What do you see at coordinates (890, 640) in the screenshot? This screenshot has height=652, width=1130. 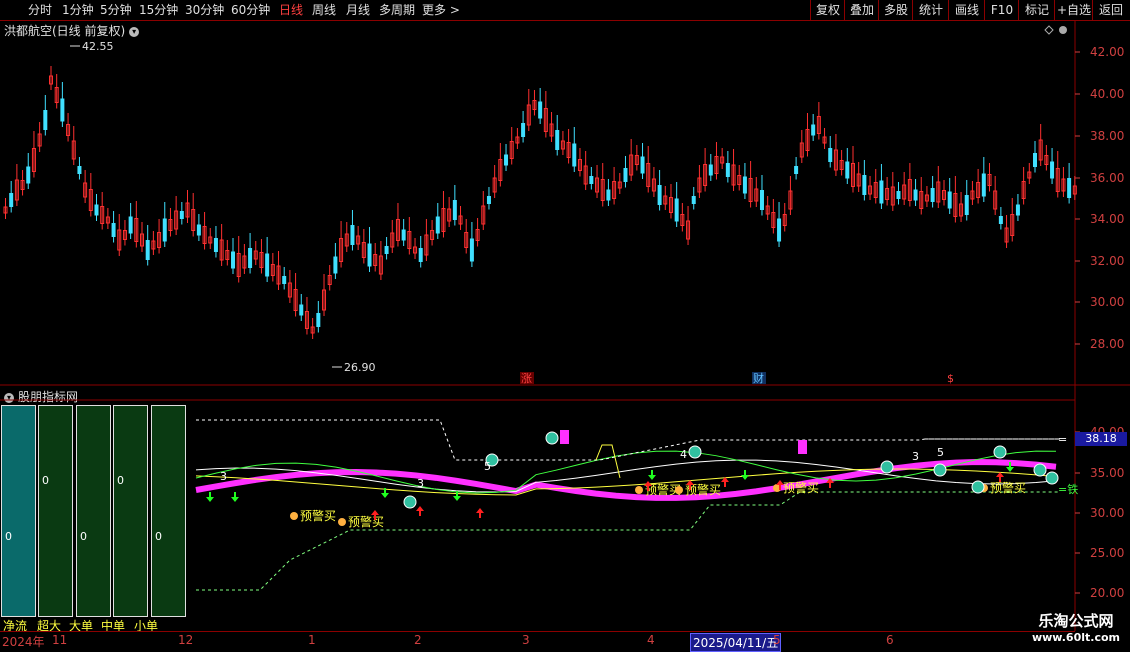 I see `date-label: 6` at bounding box center [890, 640].